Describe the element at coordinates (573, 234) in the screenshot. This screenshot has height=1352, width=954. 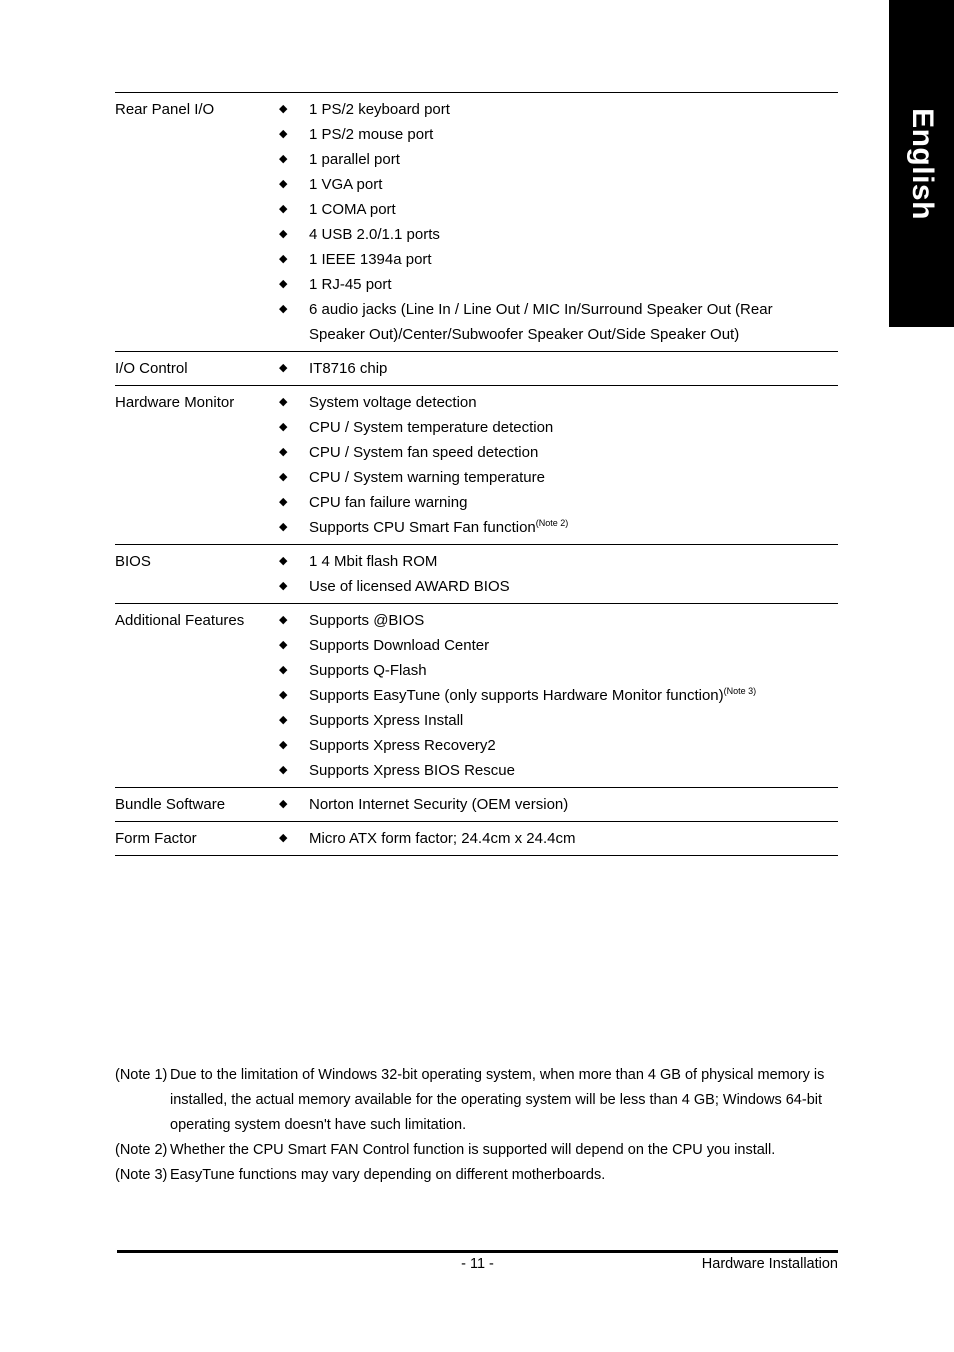
I see `list-item-label: 4 USB 2.0/1.1 ports` at that location.